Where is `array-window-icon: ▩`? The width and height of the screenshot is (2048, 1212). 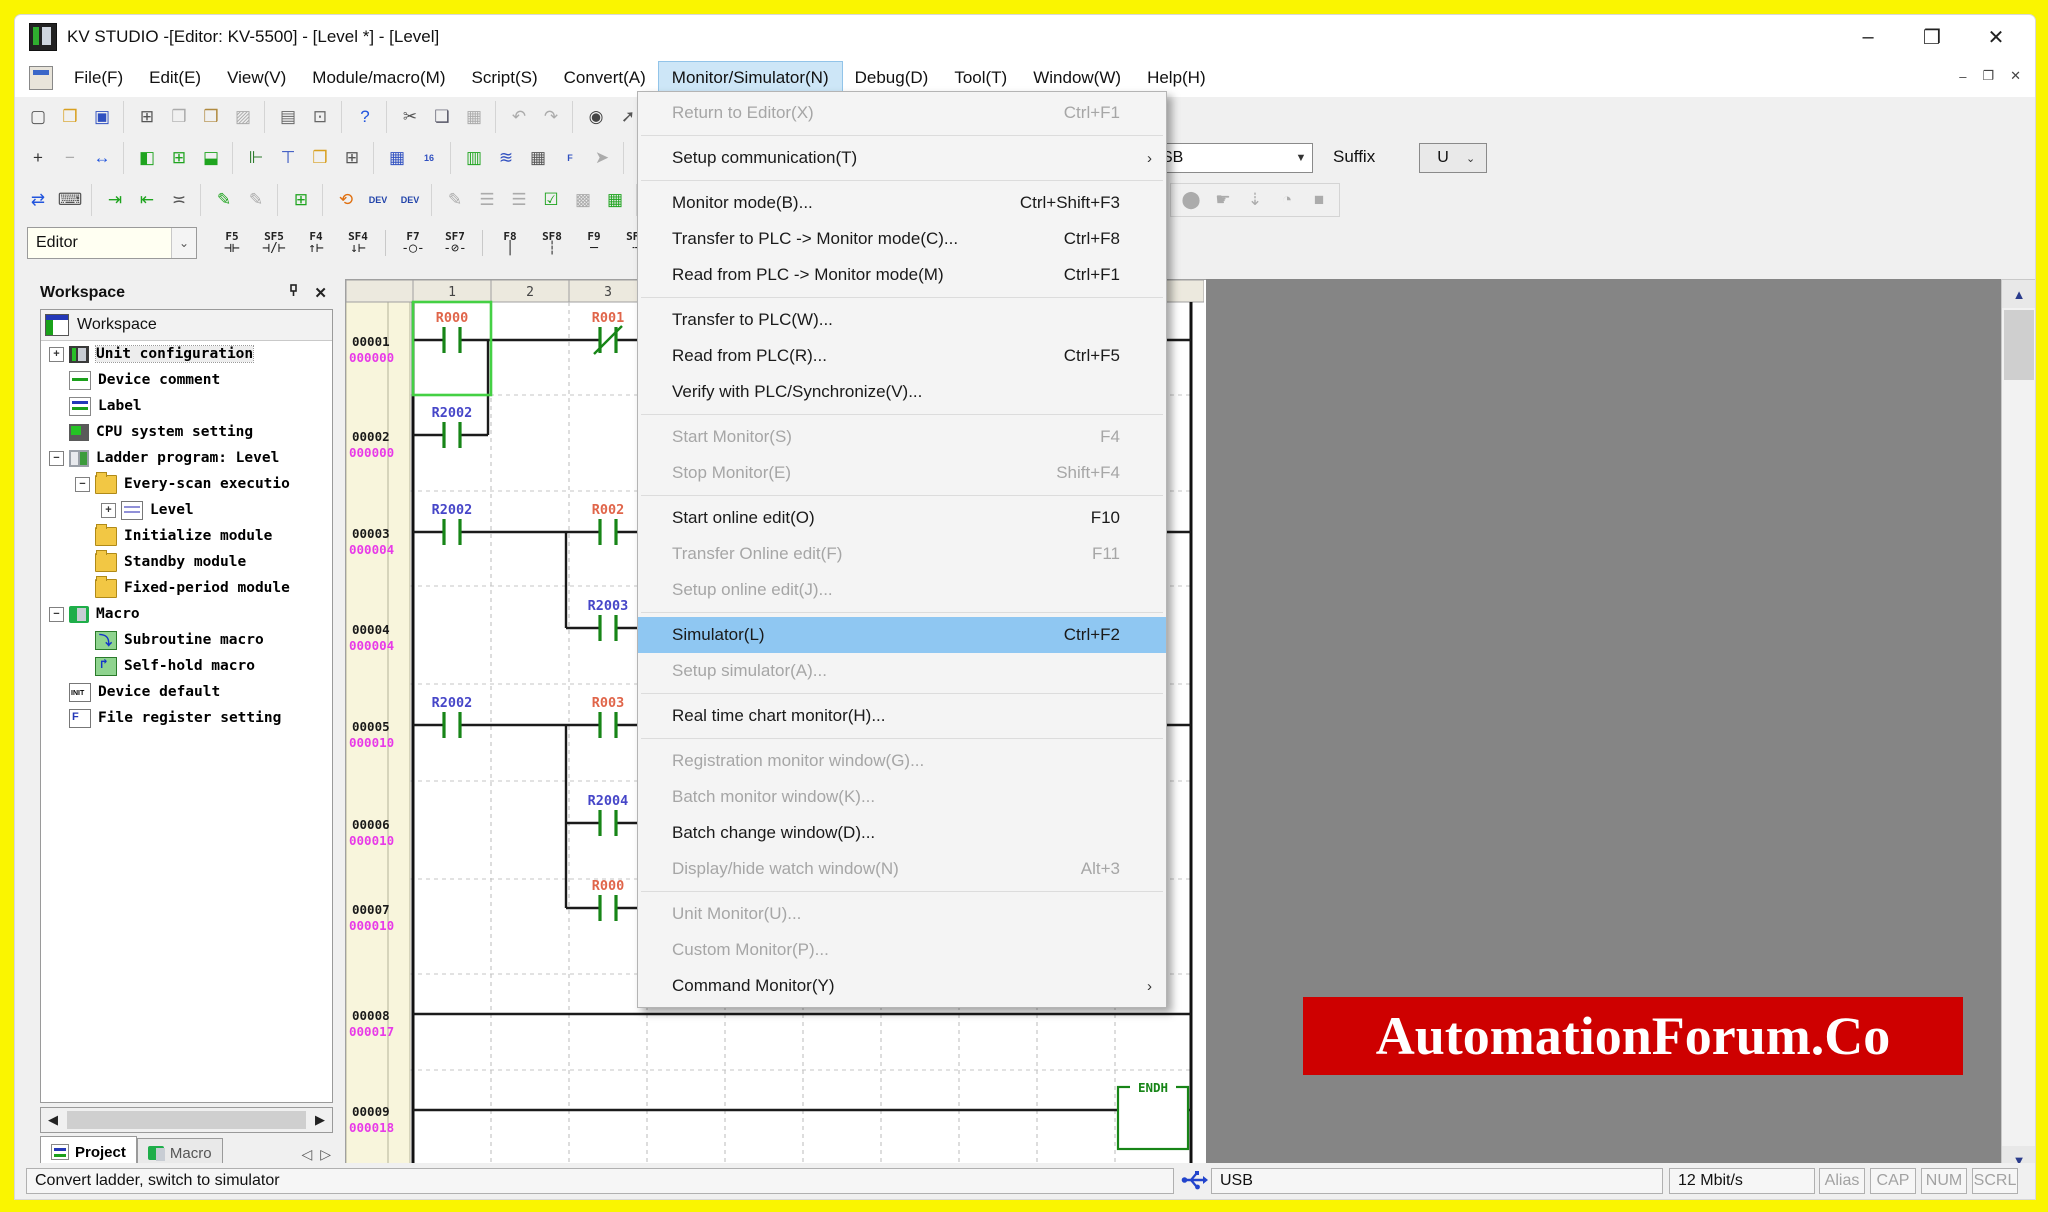
array-window-icon: ▩ is located at coordinates (583, 200).